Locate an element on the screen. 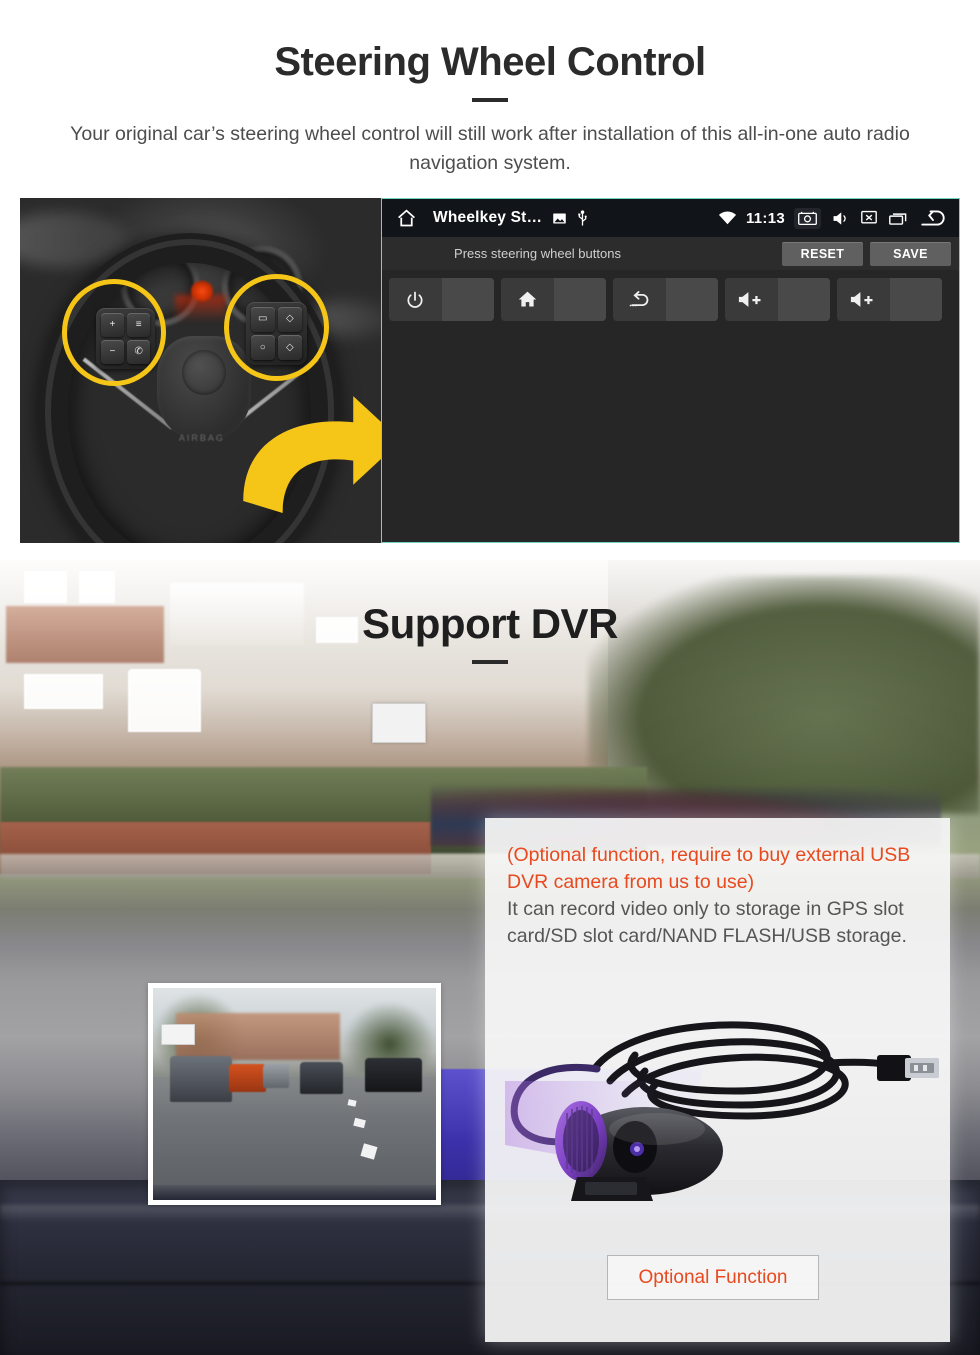 The height and width of the screenshot is (1355, 980). curved-arrow-icon is located at coordinates (309, 453).